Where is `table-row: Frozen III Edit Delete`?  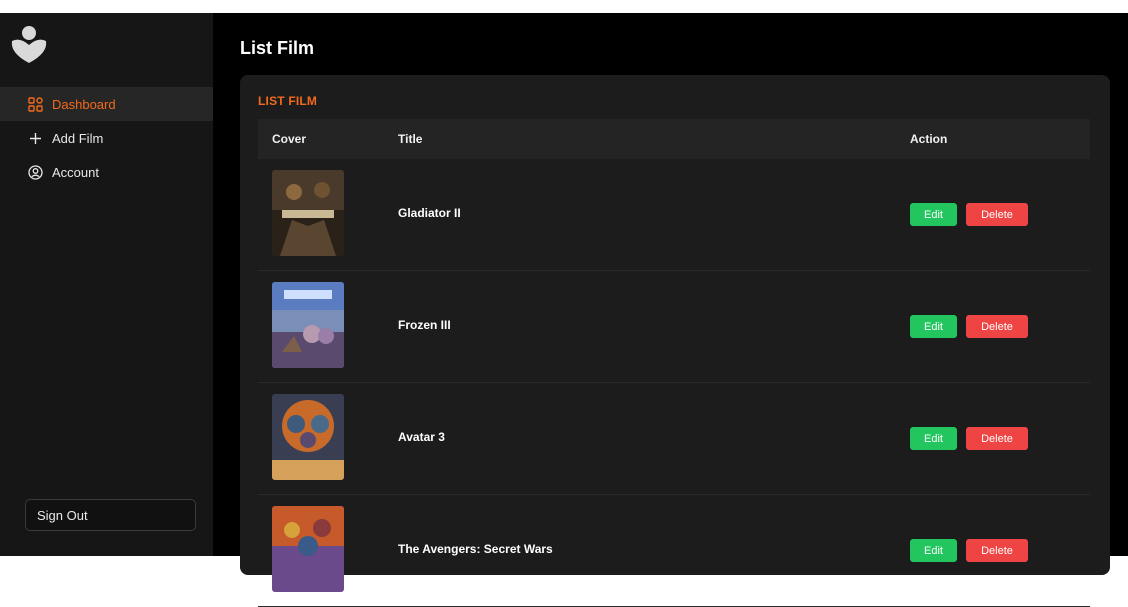 table-row: Frozen III Edit Delete is located at coordinates (674, 327).